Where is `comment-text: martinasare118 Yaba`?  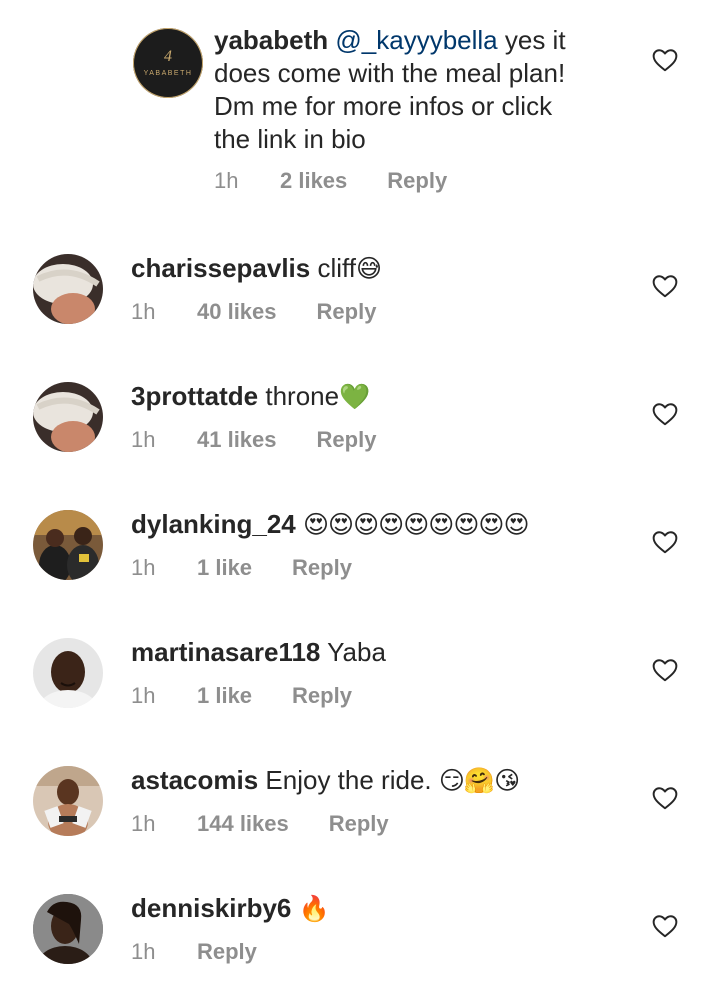
comment-text: martinasare118 Yaba is located at coordinates (371, 652).